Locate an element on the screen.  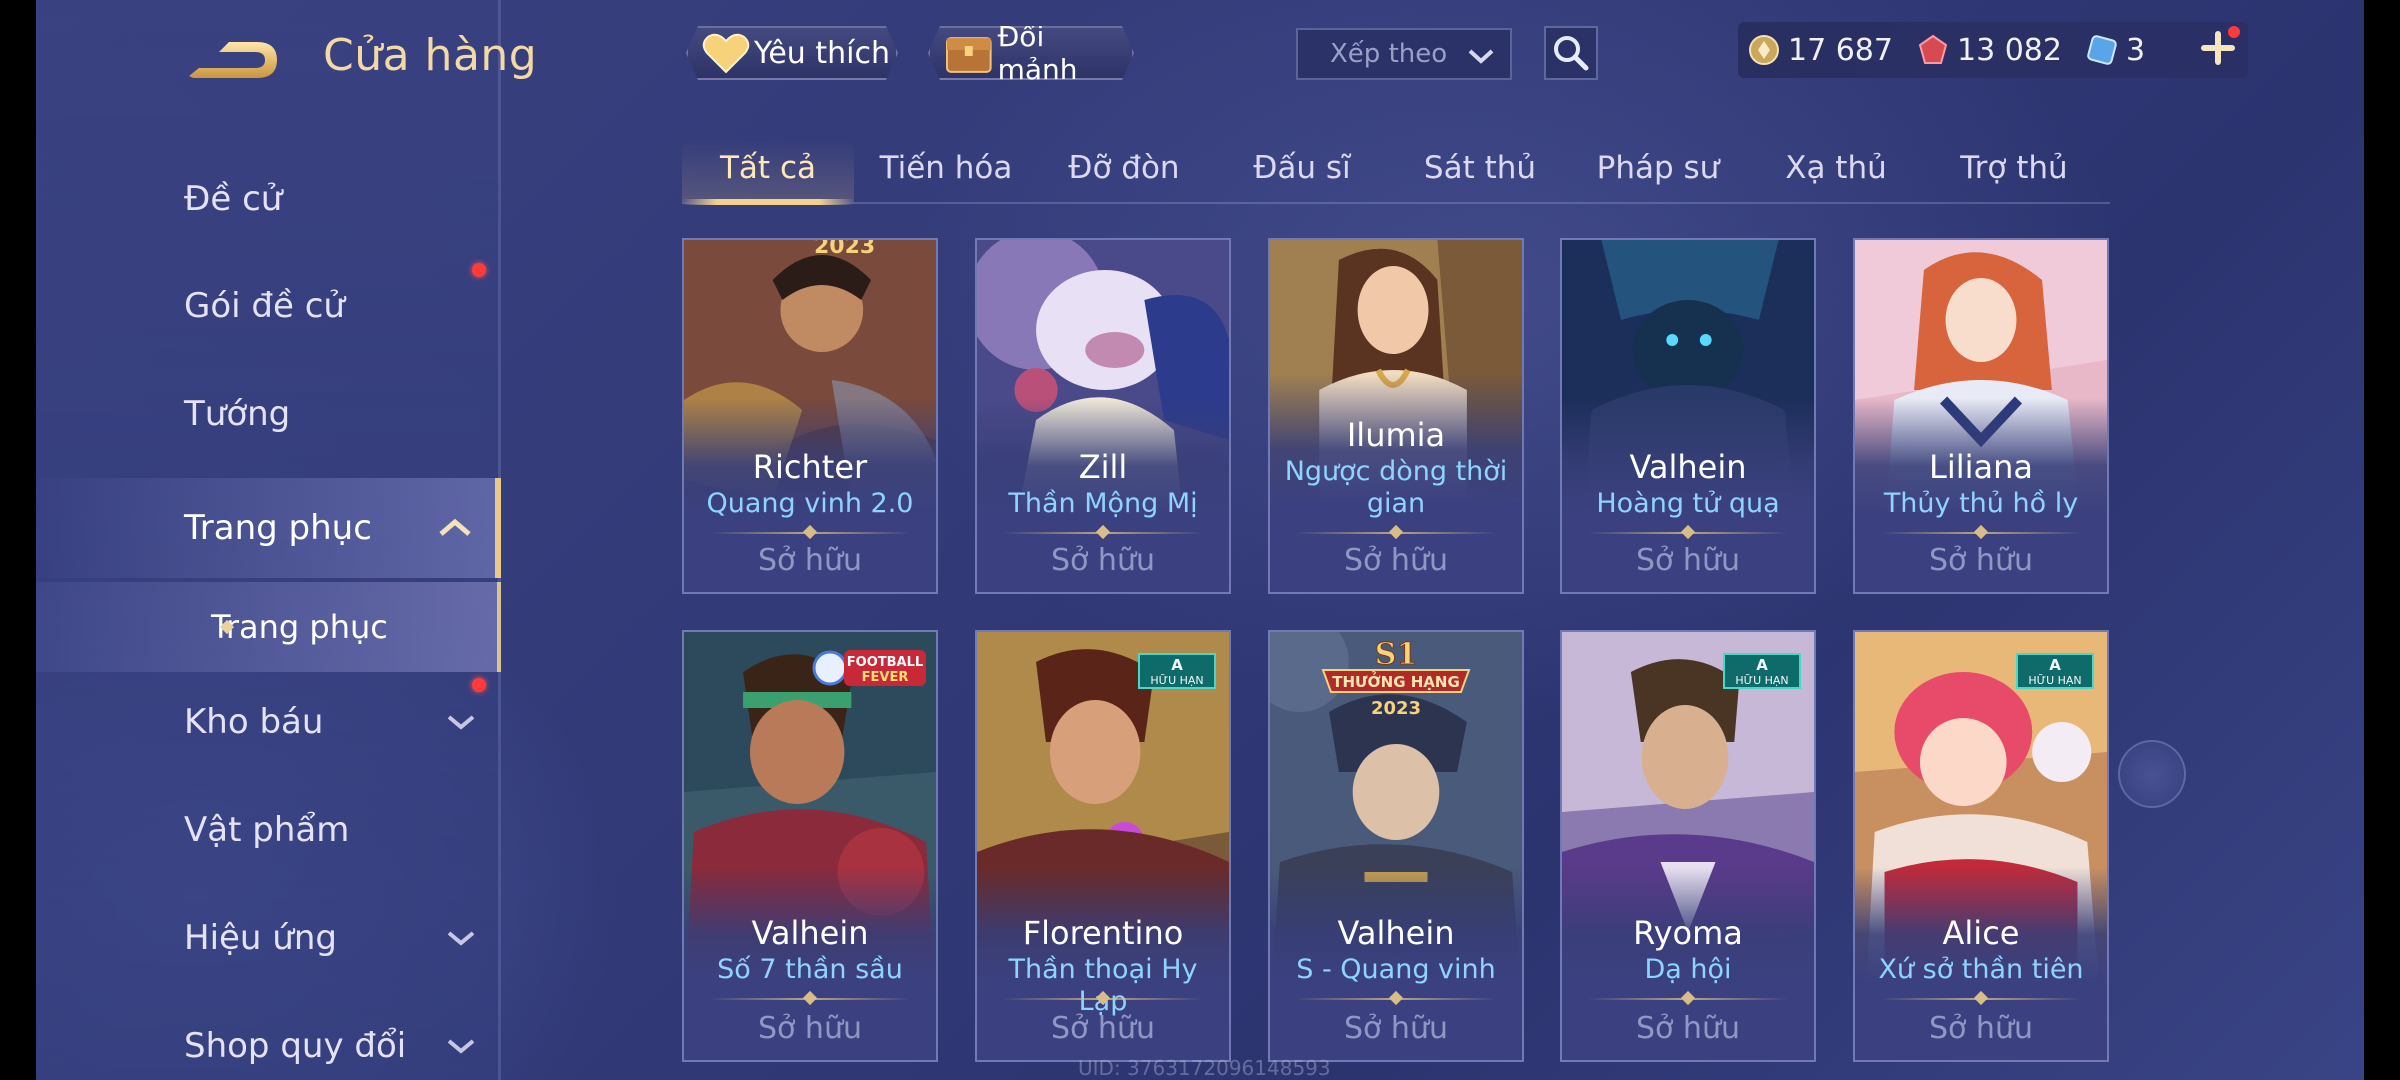
badge-year: 2023 is located at coordinates (1396, 708).